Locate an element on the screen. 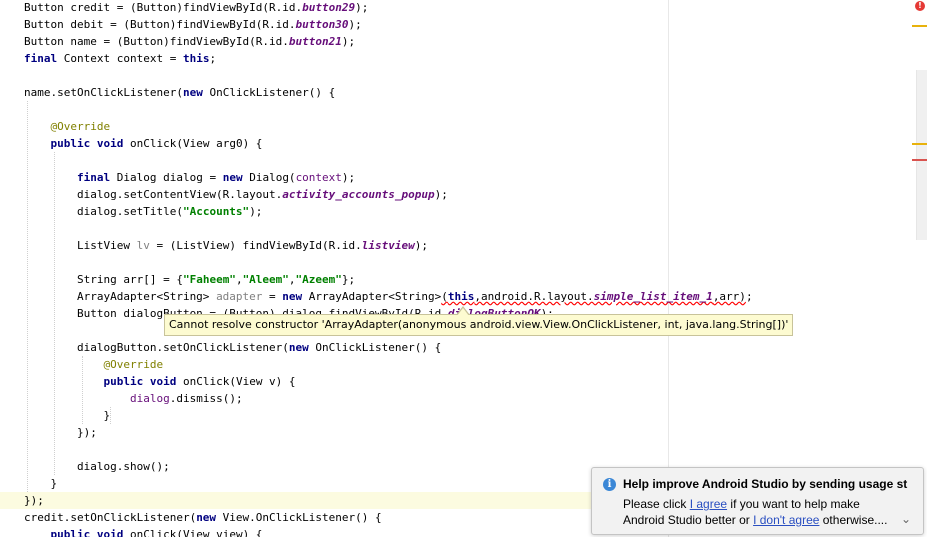 The height and width of the screenshot is (537, 927). code-token: ArrayAdapter<String> is located at coordinates (372, 296).